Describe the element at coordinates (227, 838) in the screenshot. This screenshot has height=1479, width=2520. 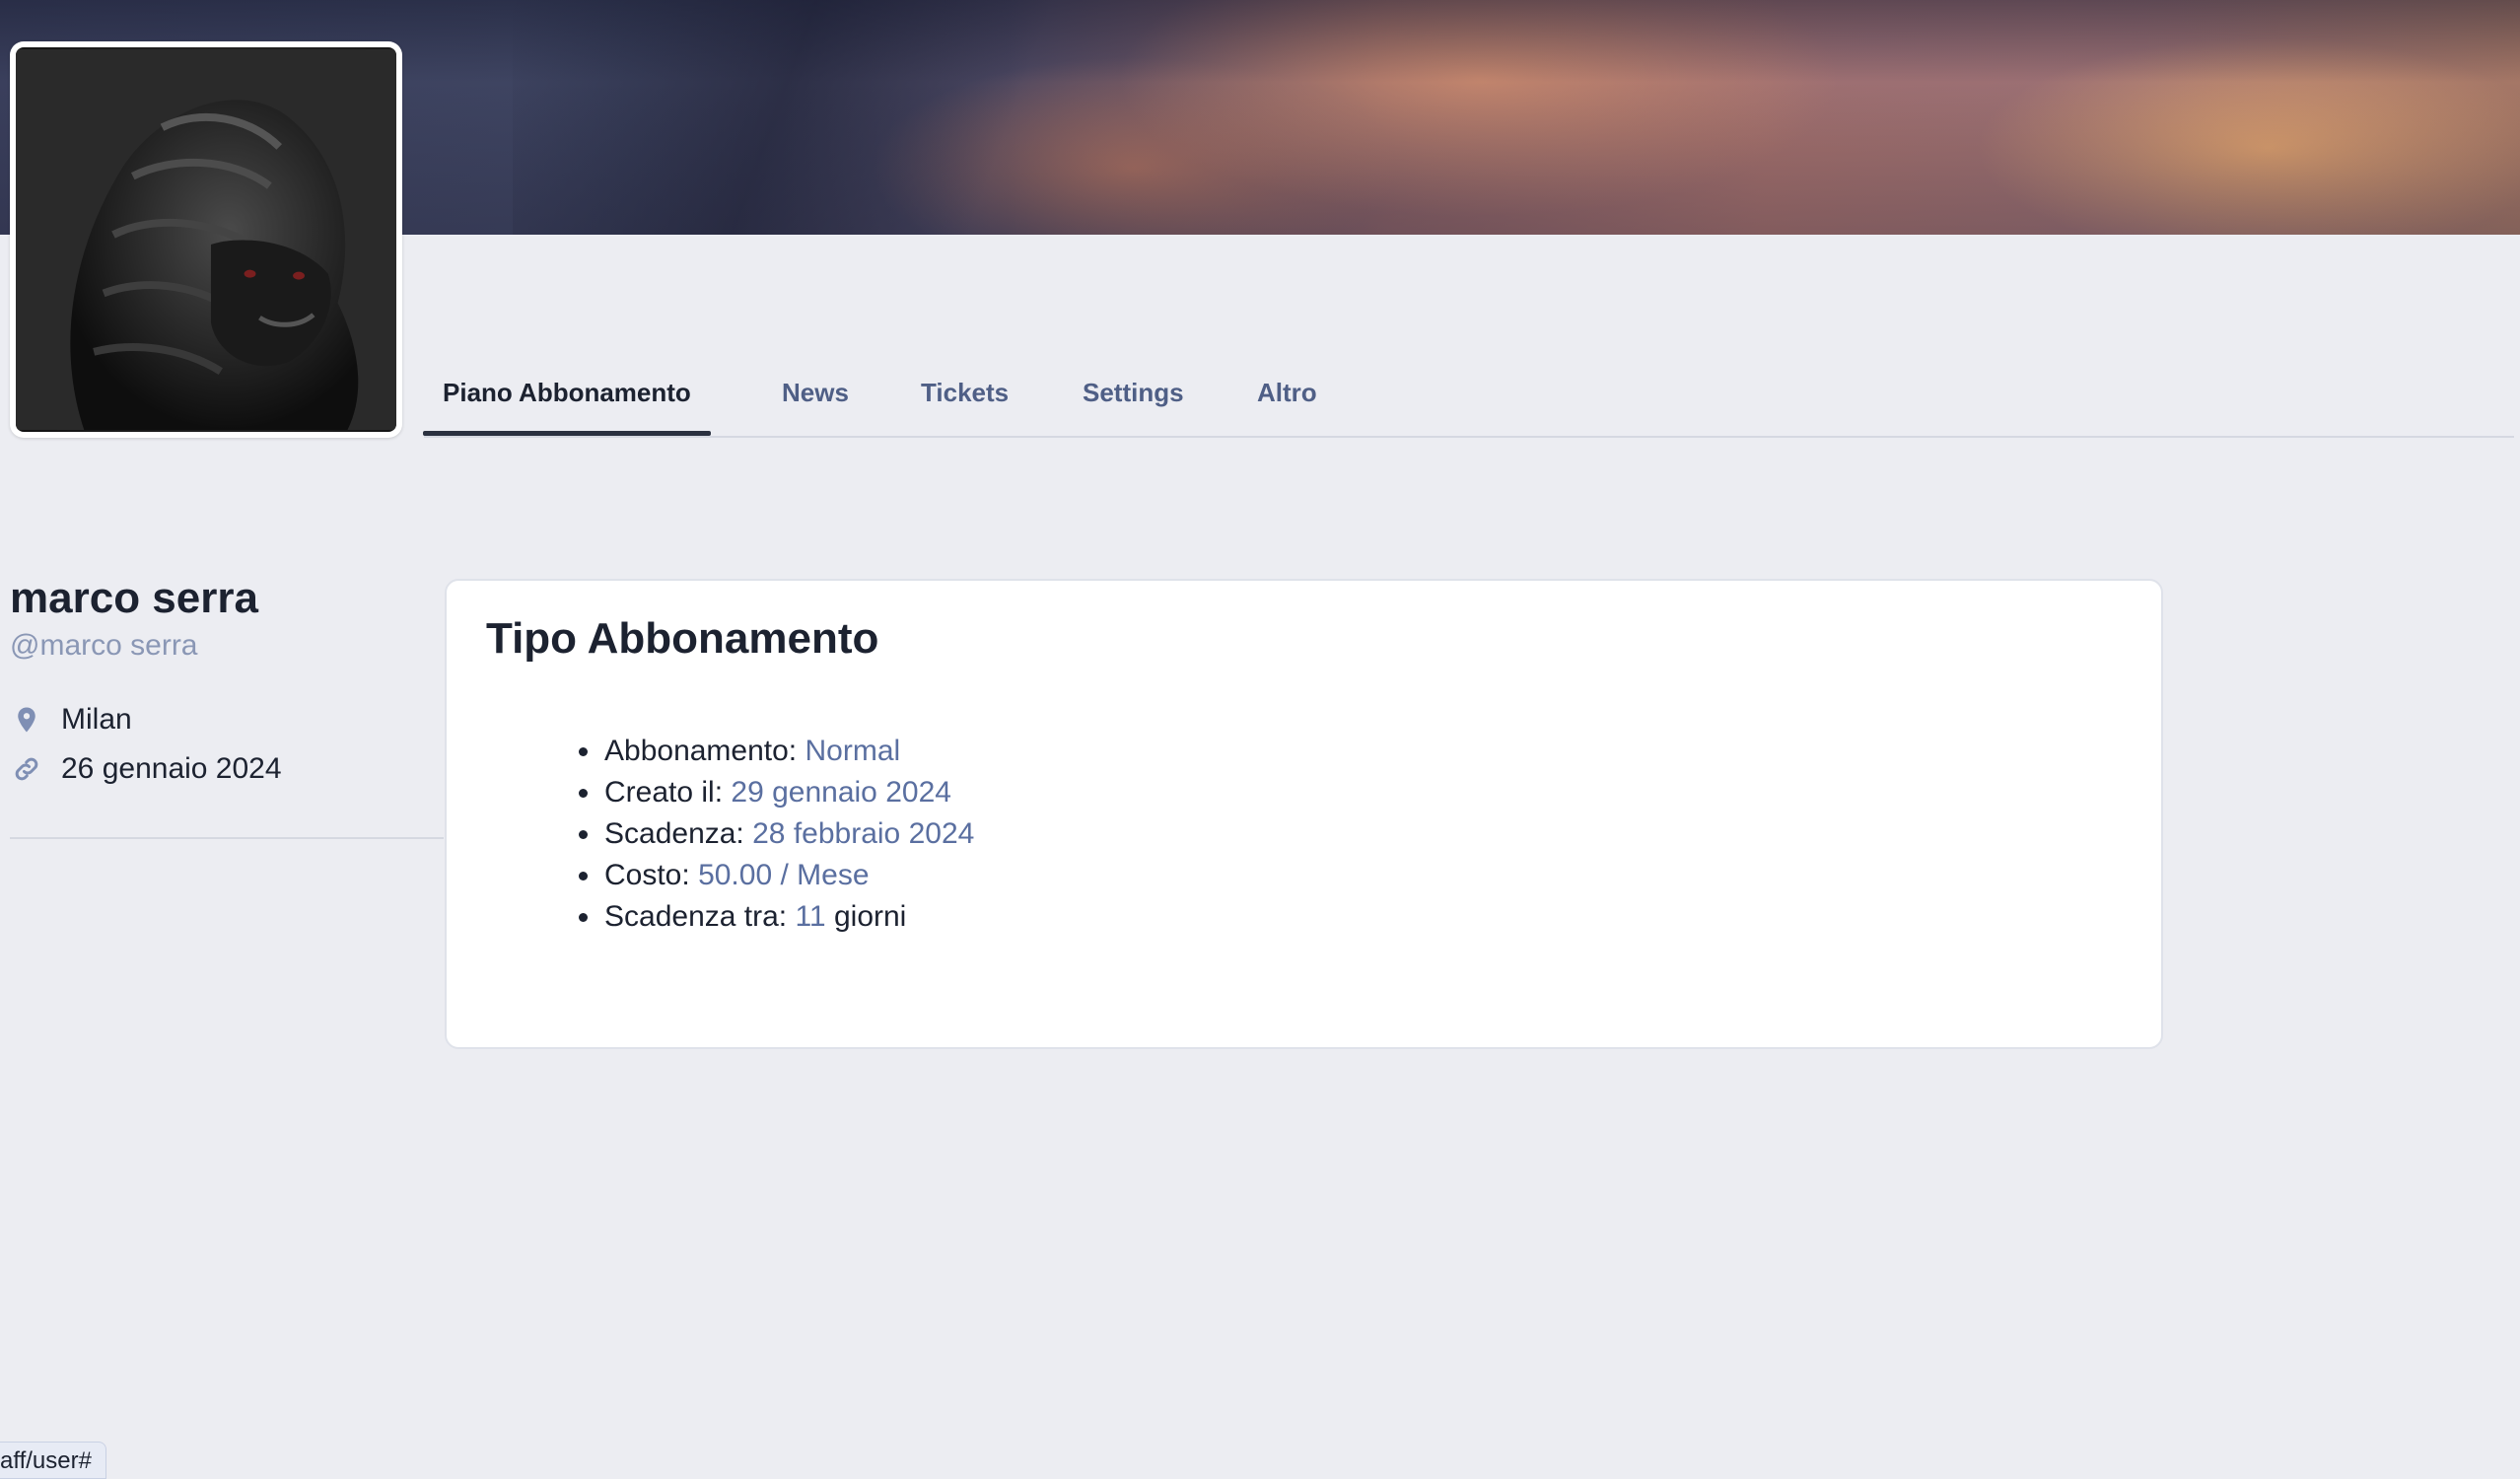
I see `sidebar-divider` at that location.